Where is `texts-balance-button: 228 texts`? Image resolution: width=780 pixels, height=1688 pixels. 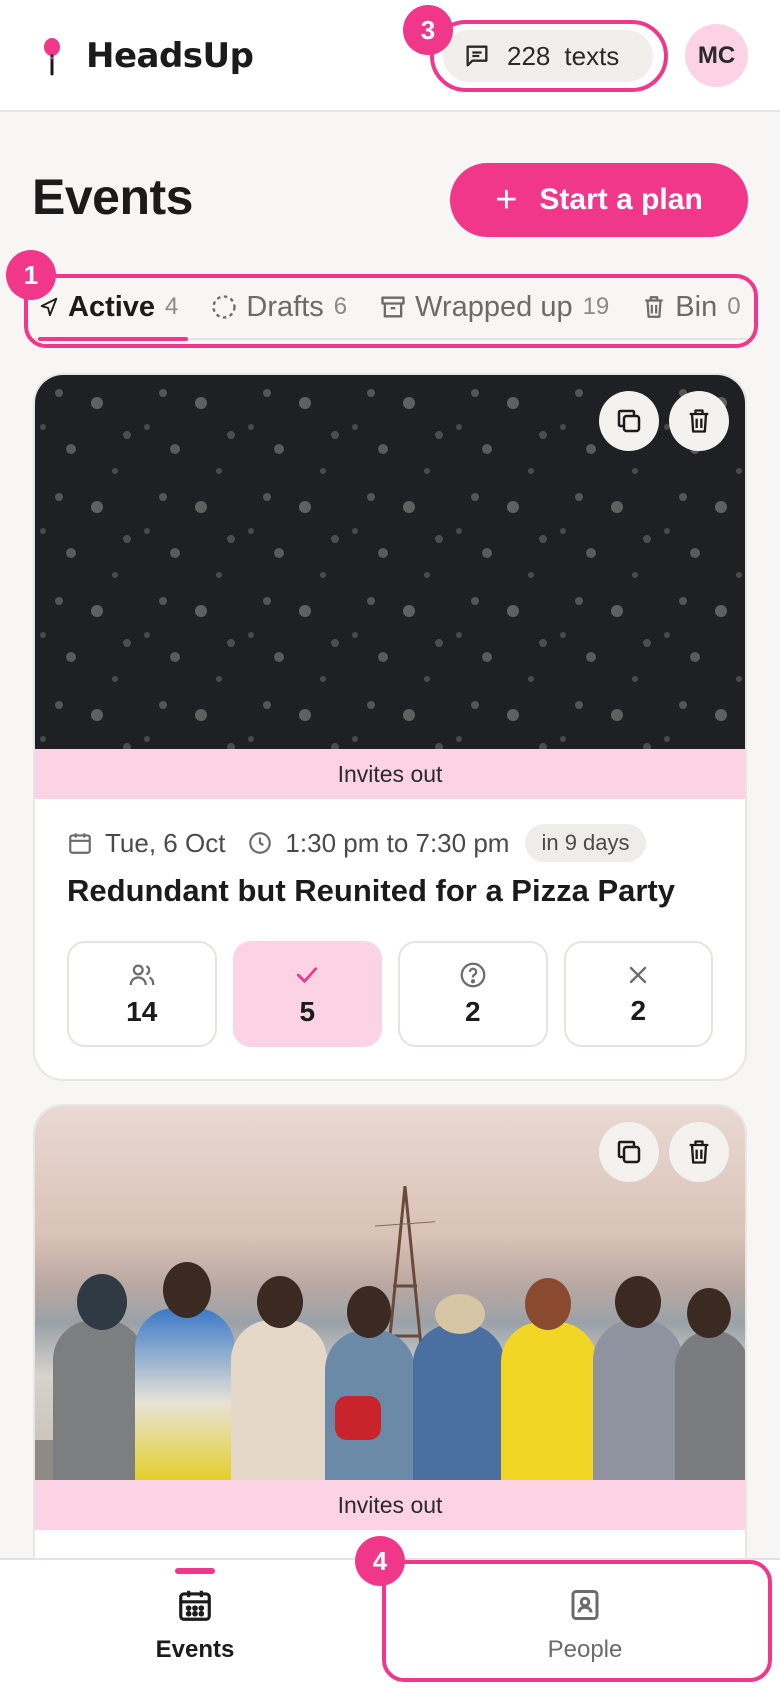
texts-balance-button: 228 texts is located at coordinates (548, 56).